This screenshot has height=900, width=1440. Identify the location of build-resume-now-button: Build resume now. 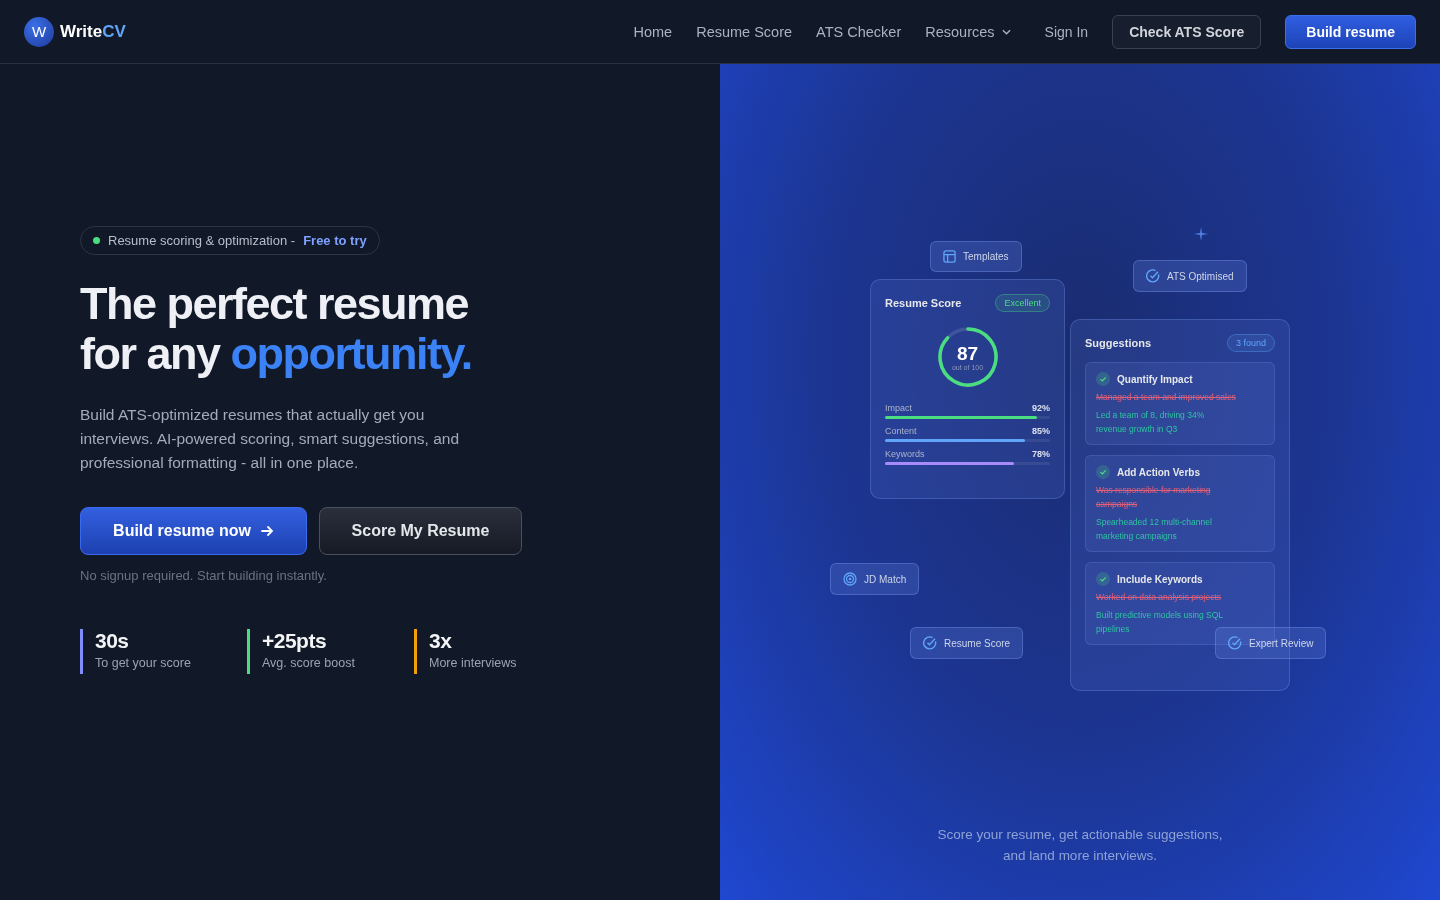
(193, 531).